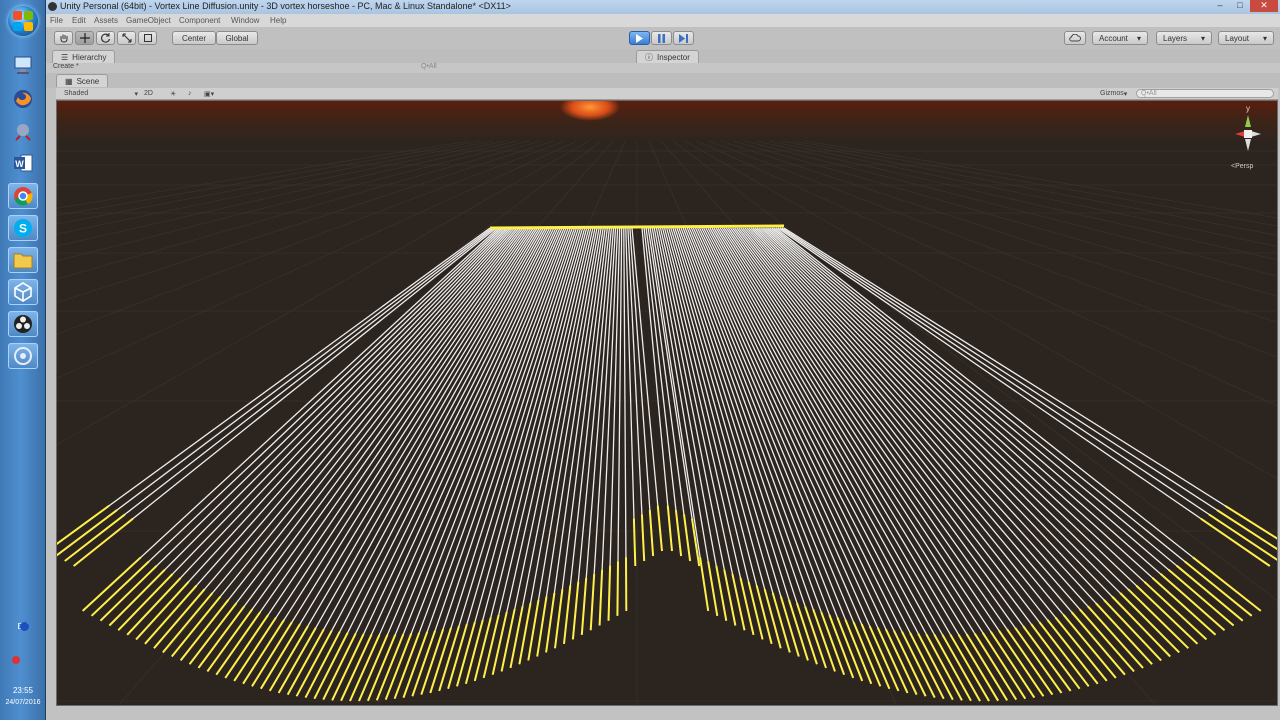  Describe the element at coordinates (278, 20) in the screenshot. I see `menu-help: Help` at that location.